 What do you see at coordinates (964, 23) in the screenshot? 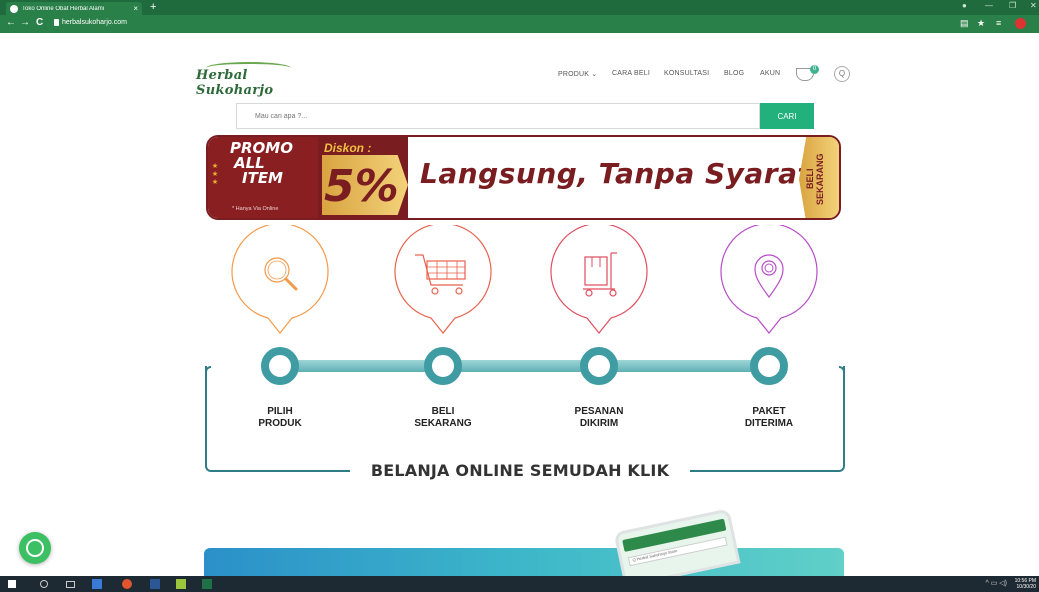
I see `translate-icon: ▤` at bounding box center [964, 23].